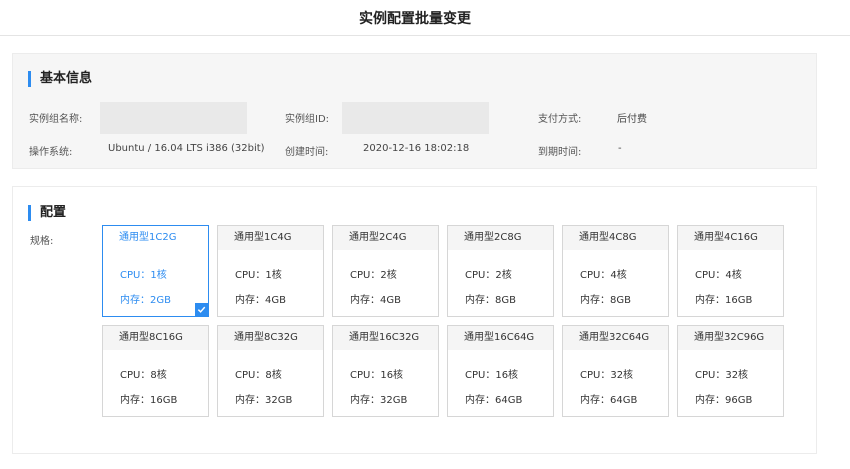  What do you see at coordinates (307, 152) in the screenshot?
I see `created-time-label: 创建时间:` at bounding box center [307, 152].